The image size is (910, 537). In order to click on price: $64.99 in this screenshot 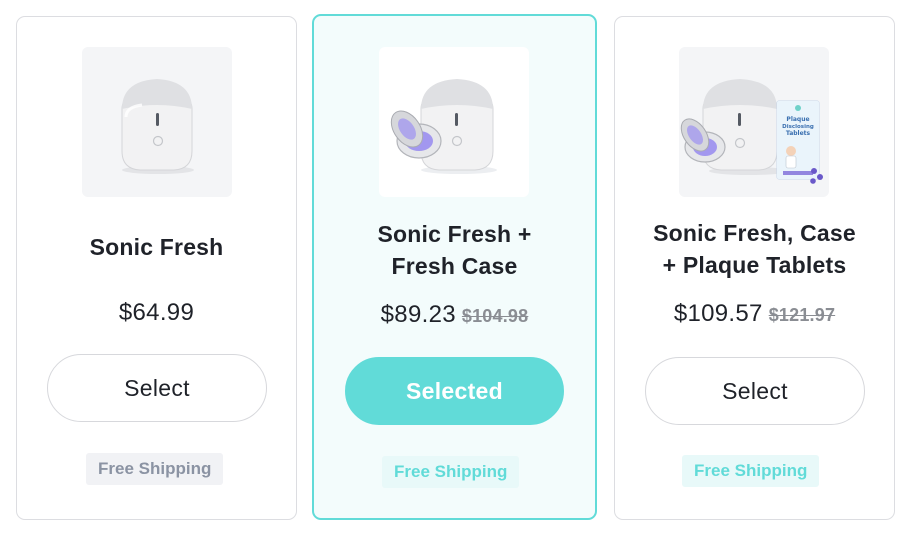, I will do `click(156, 312)`.